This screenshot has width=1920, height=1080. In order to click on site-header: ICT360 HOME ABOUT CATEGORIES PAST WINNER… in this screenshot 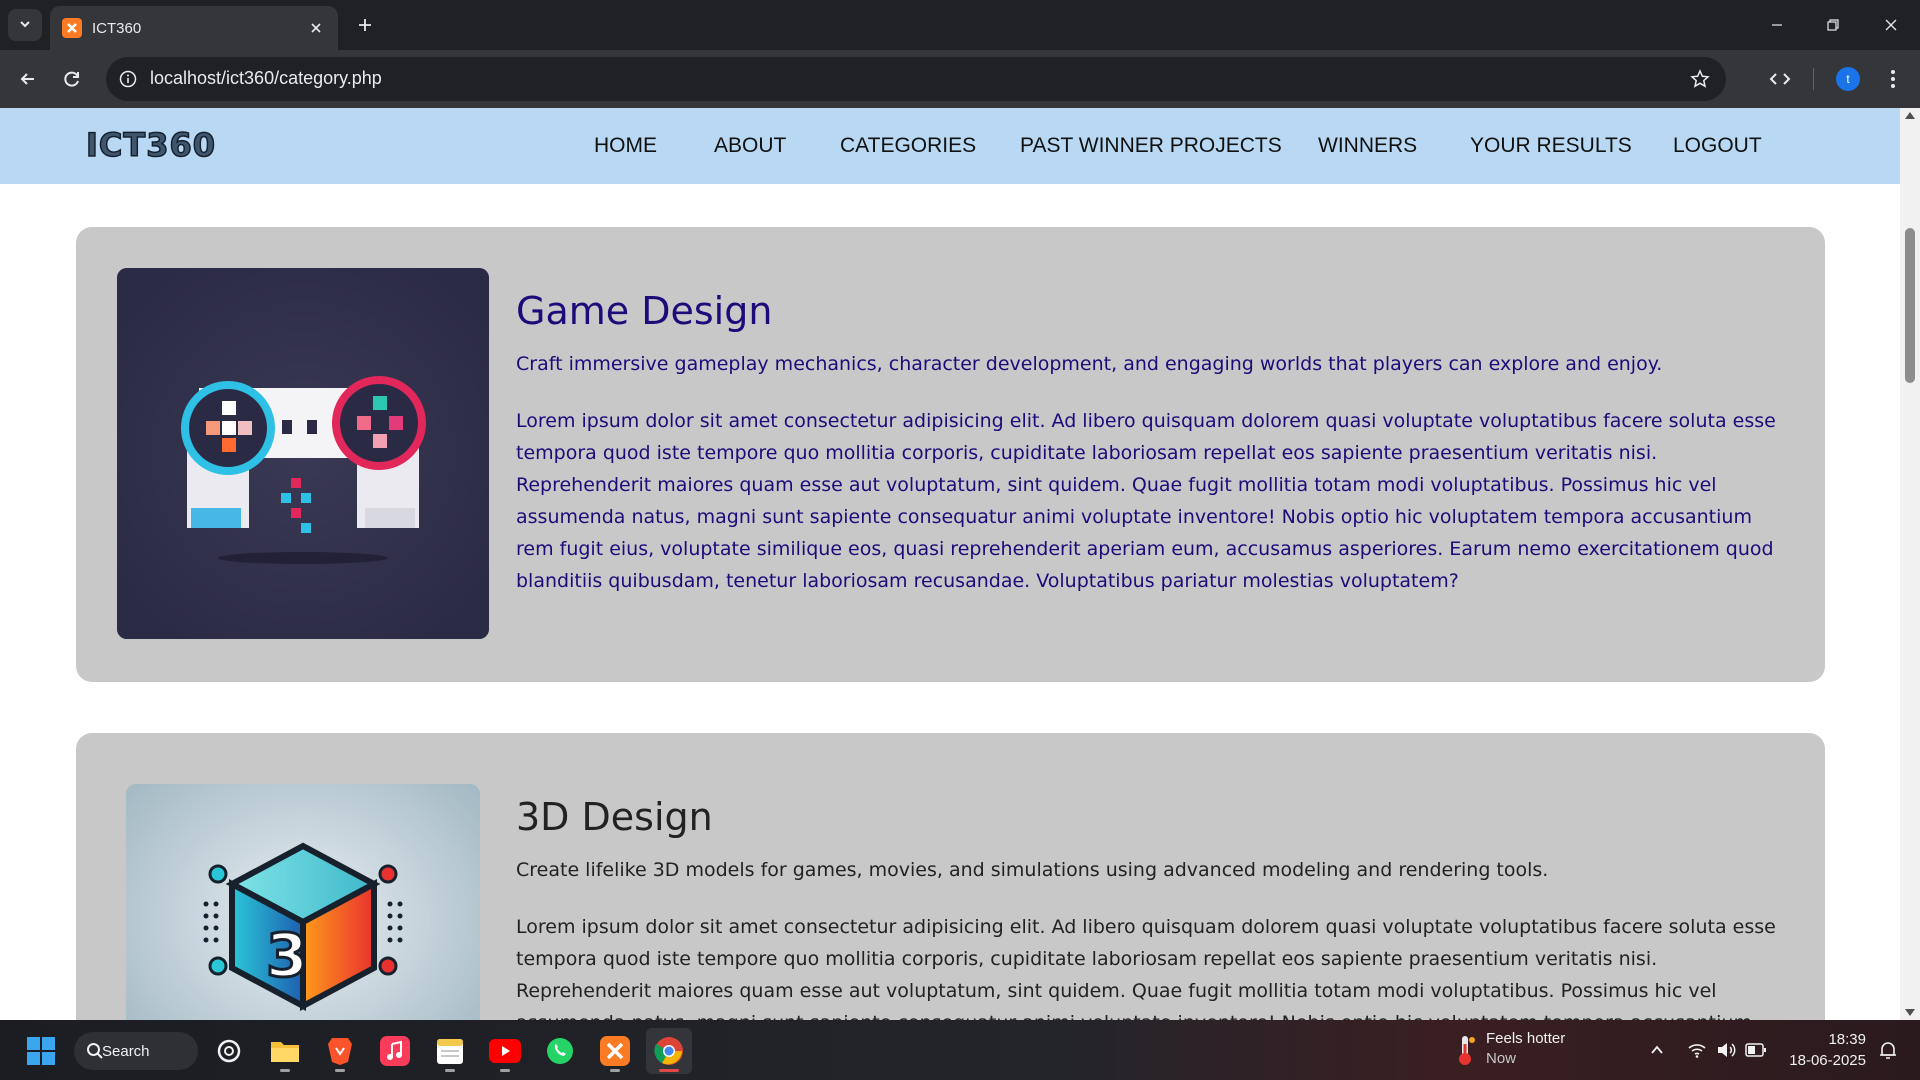, I will do `click(950, 146)`.